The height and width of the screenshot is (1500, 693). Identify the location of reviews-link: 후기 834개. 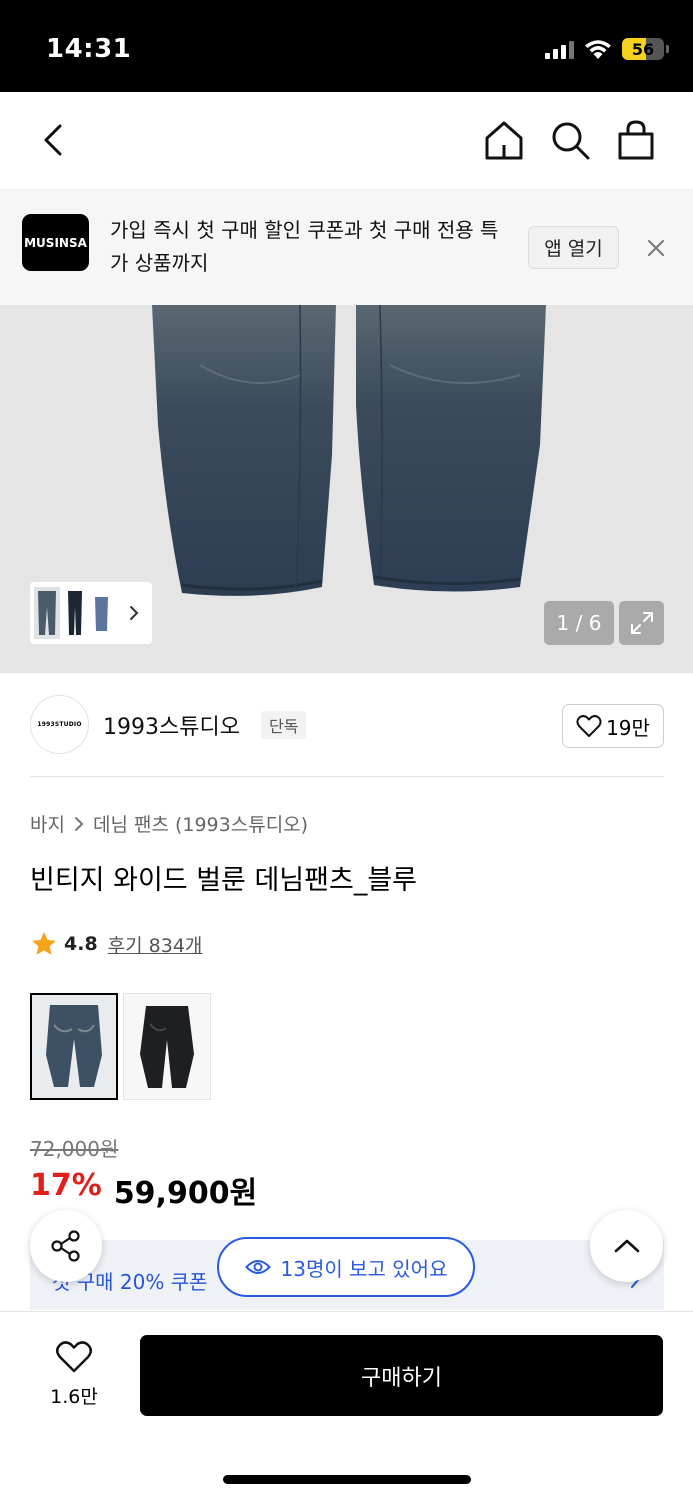
(155, 944).